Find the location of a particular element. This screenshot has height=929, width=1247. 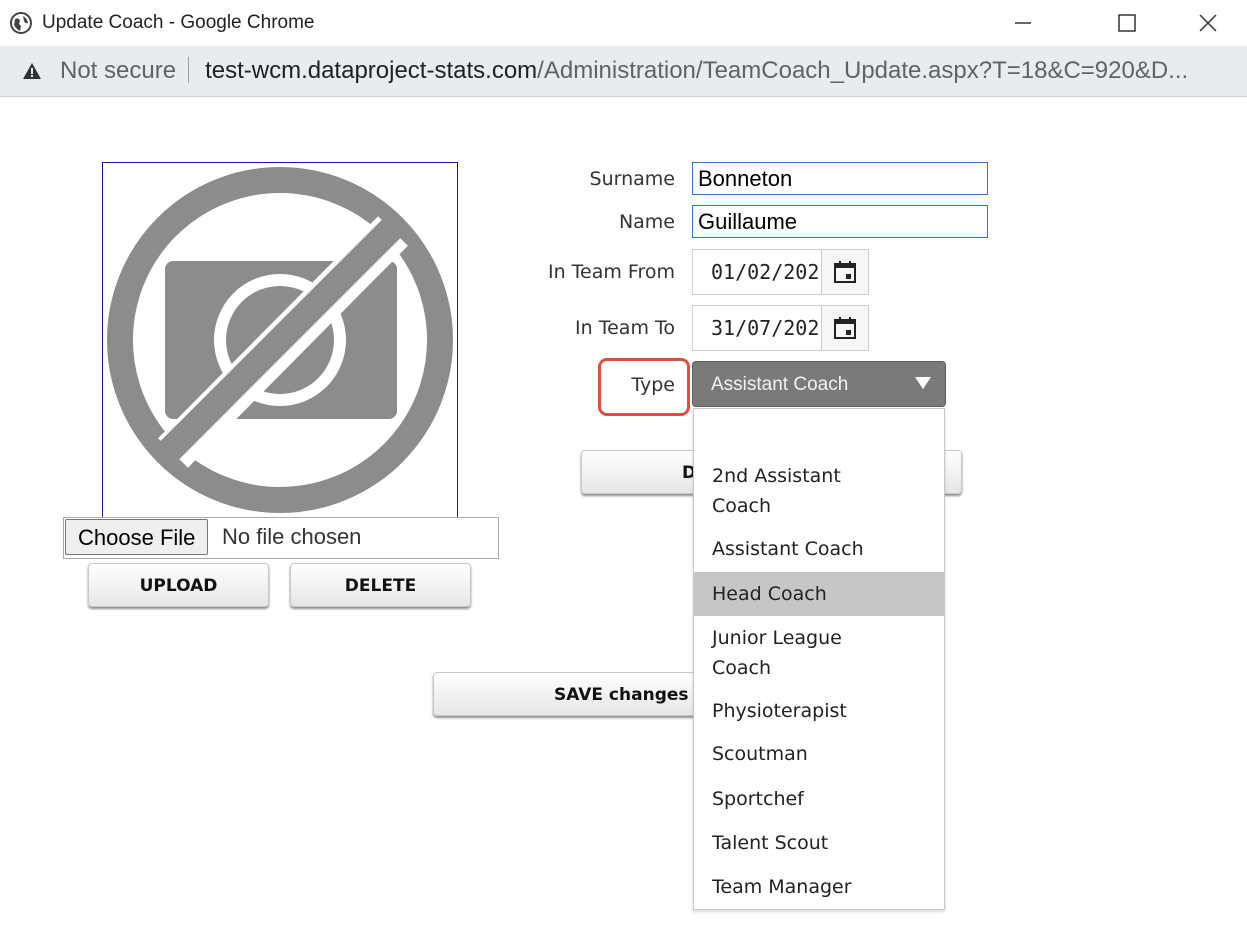

dropdown-arrow-icon is located at coordinates (923, 383).